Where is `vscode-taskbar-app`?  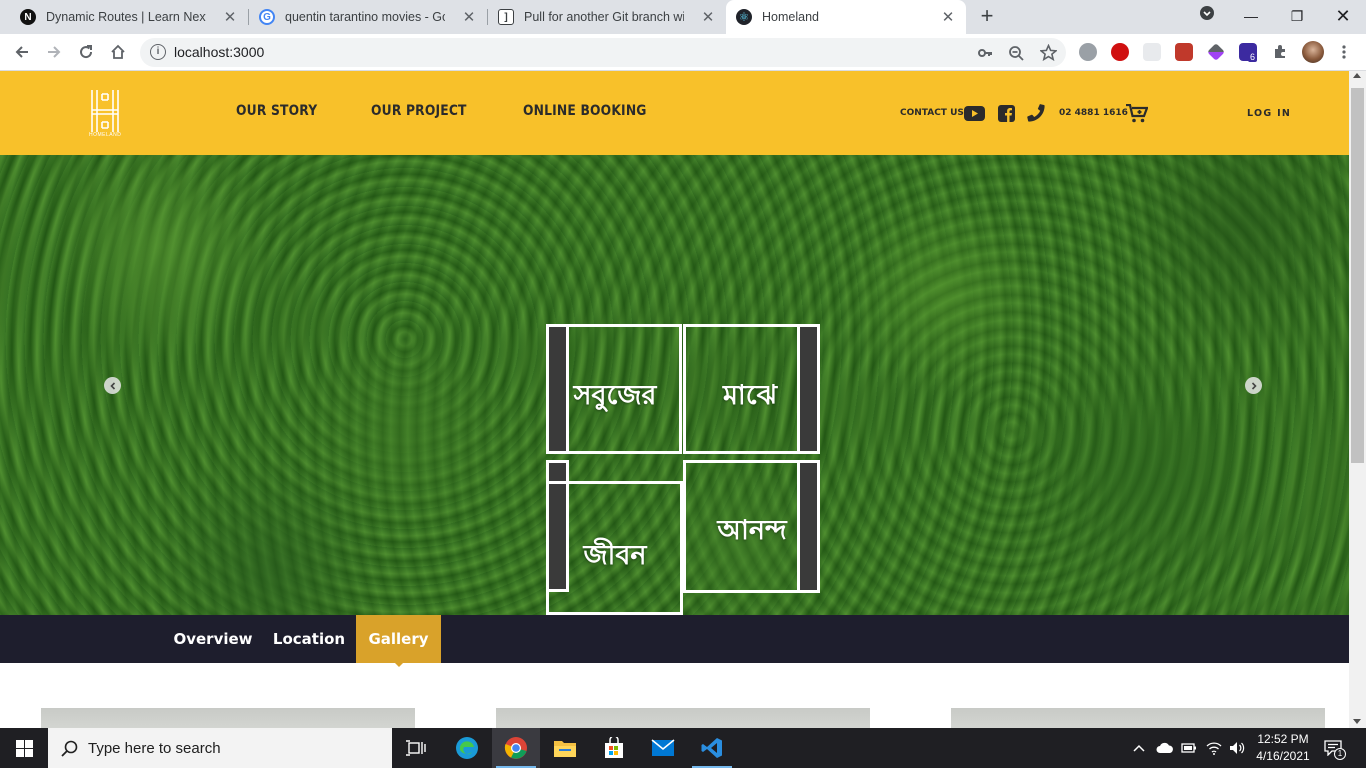 vscode-taskbar-app is located at coordinates (712, 748).